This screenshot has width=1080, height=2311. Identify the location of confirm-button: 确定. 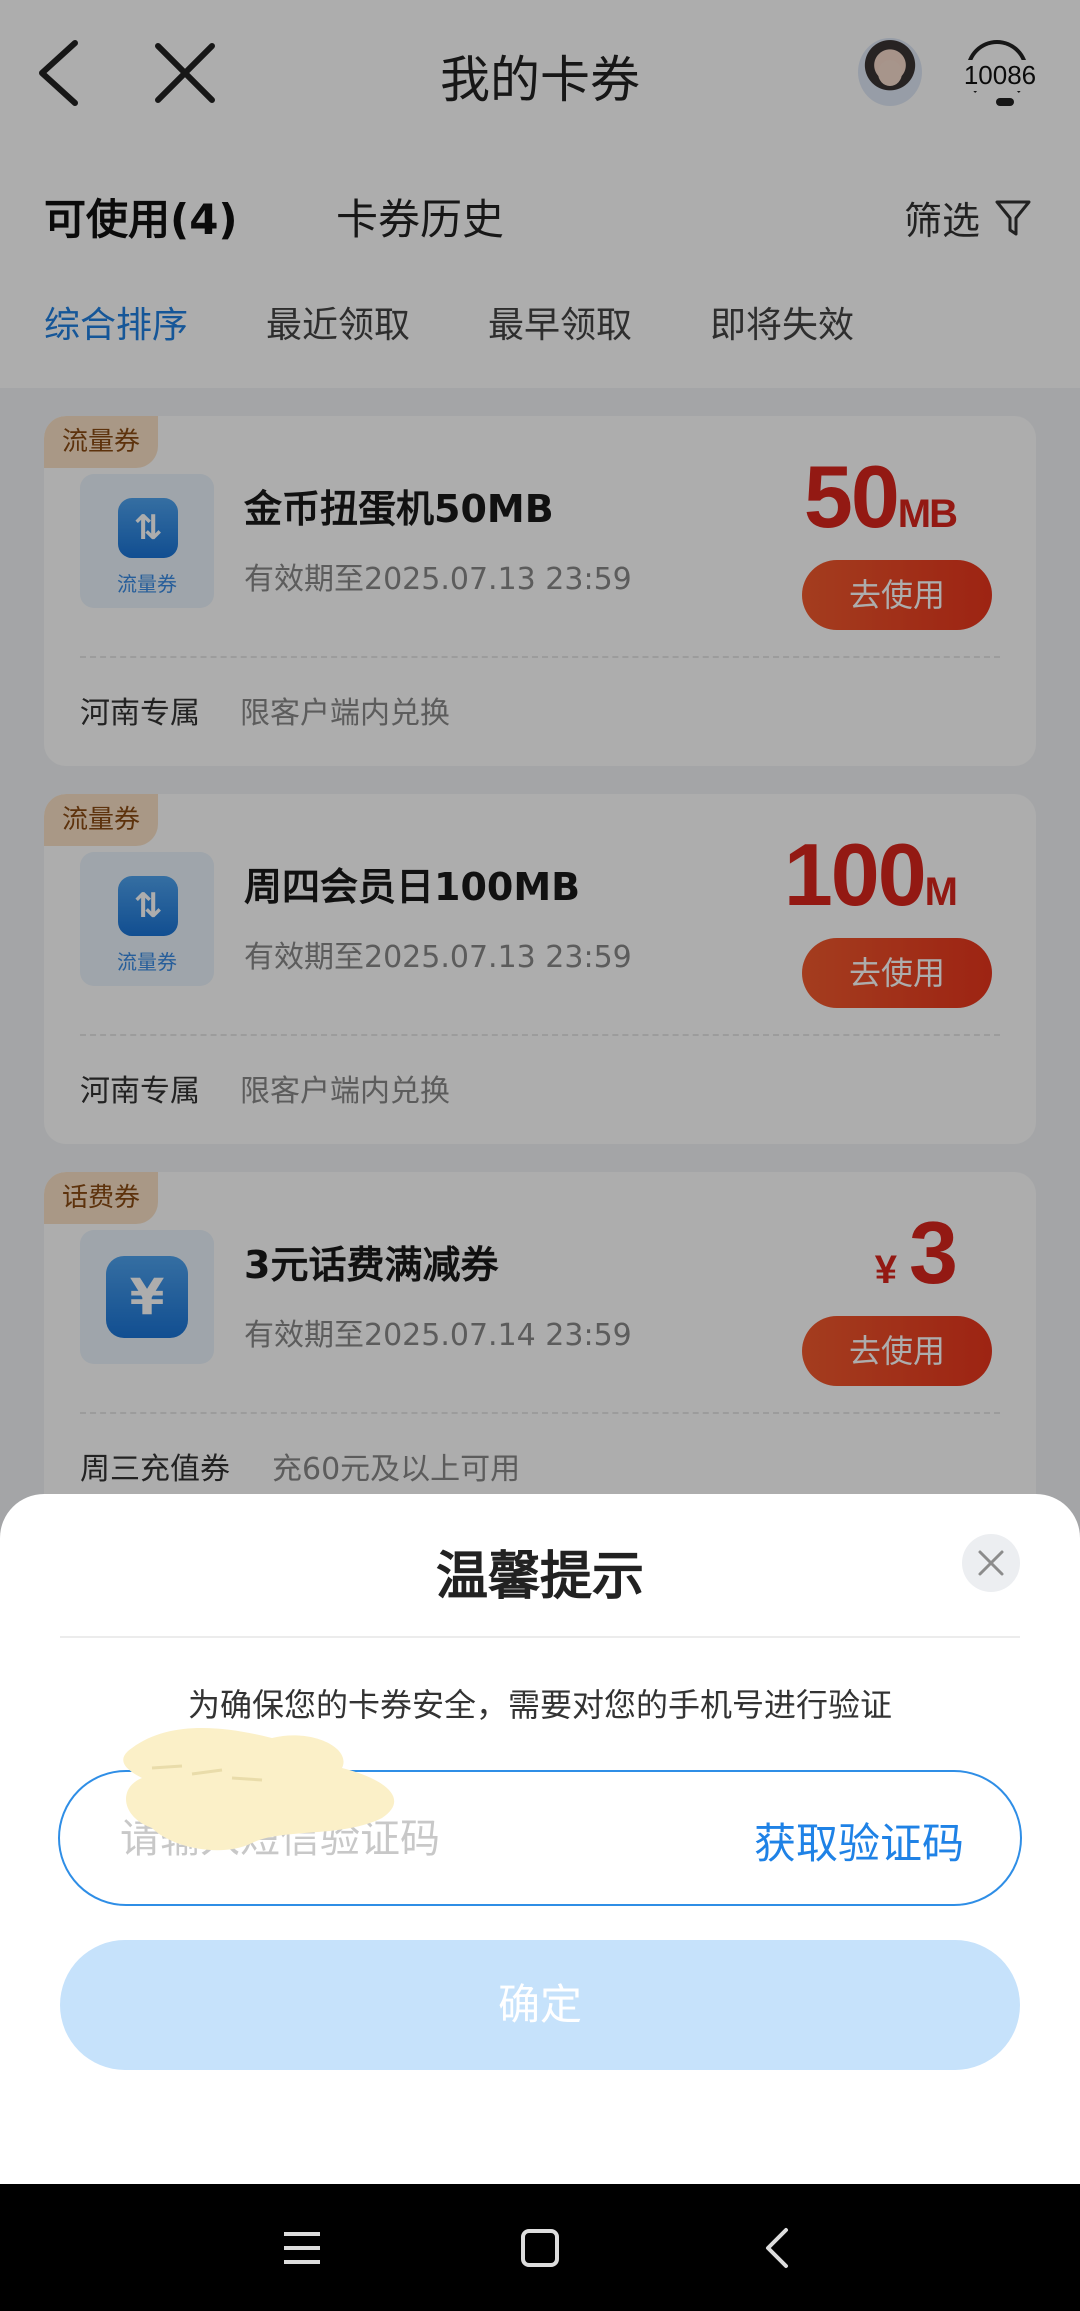
(540, 2005).